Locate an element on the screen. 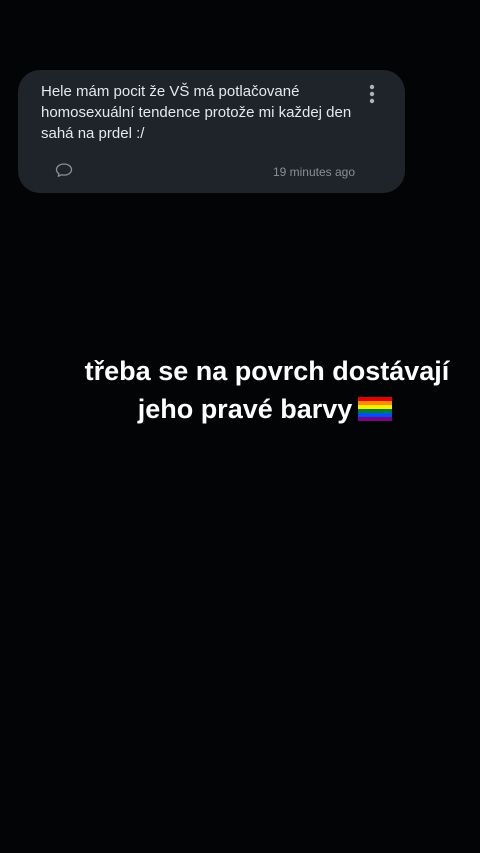 The image size is (480, 853). speech-bubble-icon is located at coordinates (64, 170).